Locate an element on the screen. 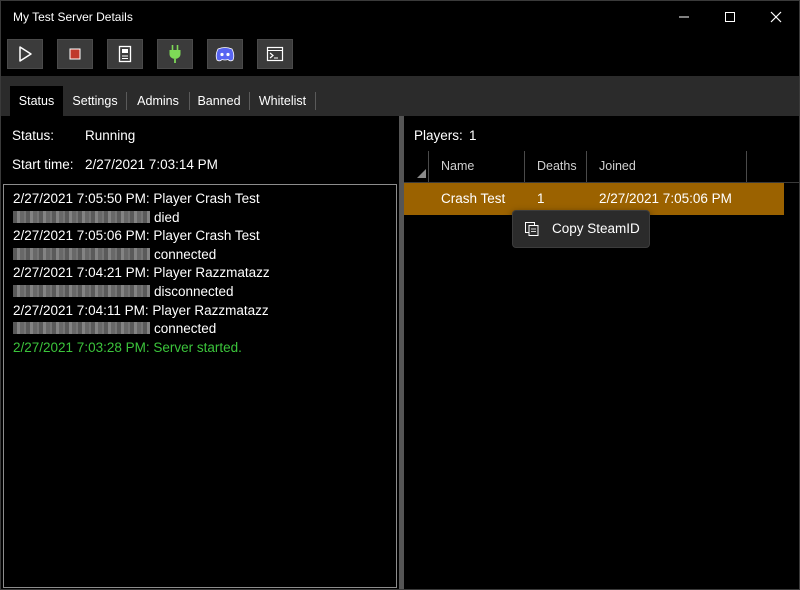 Image resolution: width=800 pixels, height=590 pixels. log-line-server-started: 2/27/2021 7:03:28 PM: Server started. is located at coordinates (127, 347).